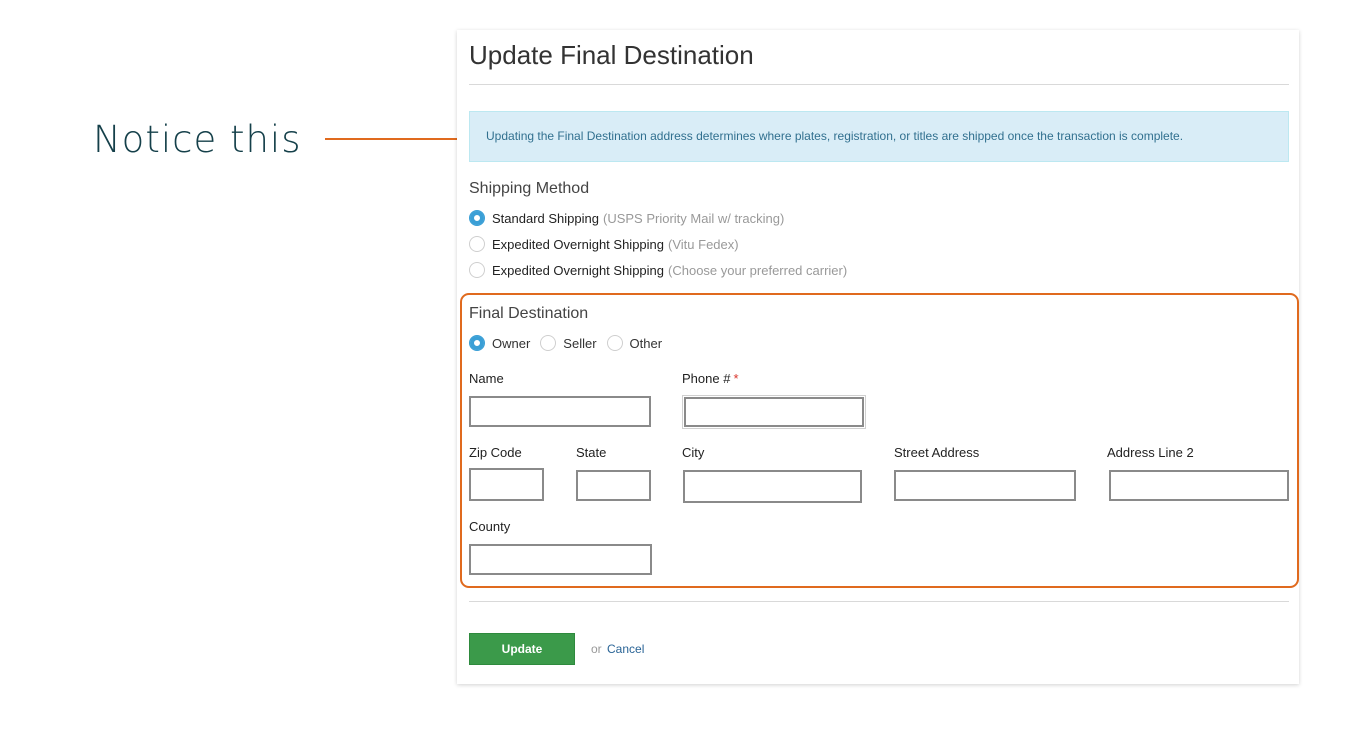 The width and height of the screenshot is (1360, 731). Describe the element at coordinates (613, 485) in the screenshot. I see `state-input` at that location.